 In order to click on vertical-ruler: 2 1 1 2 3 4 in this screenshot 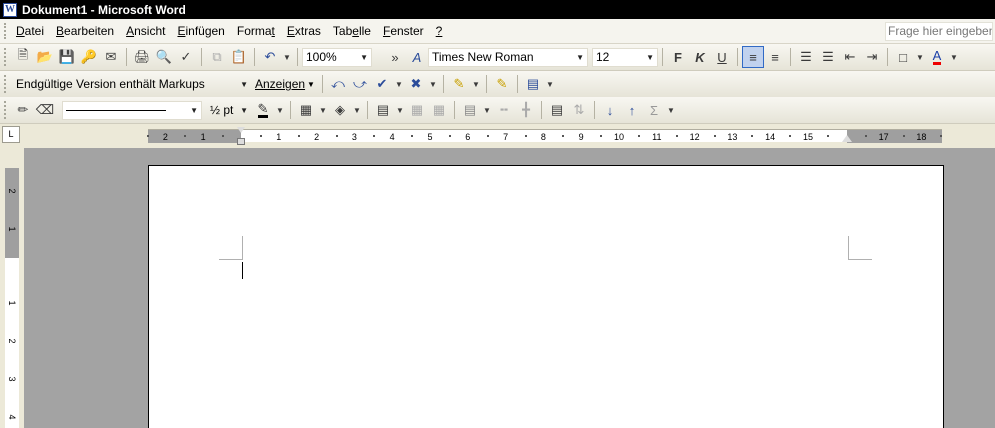, I will do `click(12, 298)`.